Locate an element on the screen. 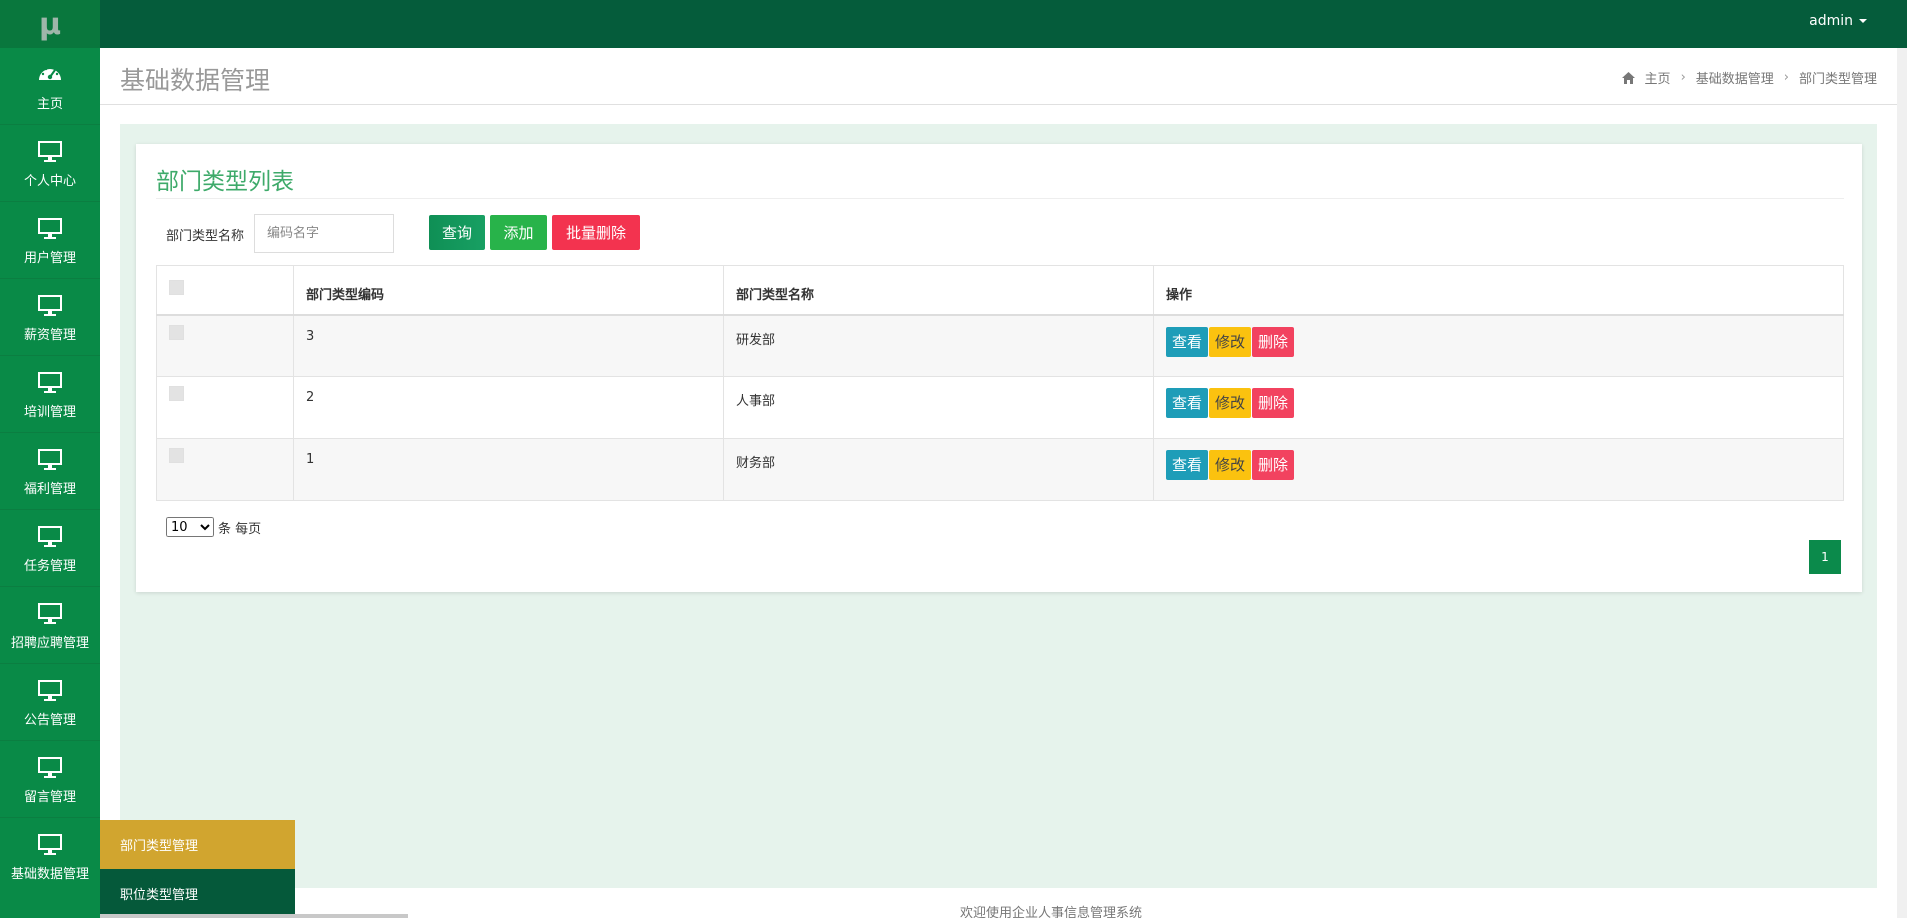  batch-delete-button: 批量删除 is located at coordinates (596, 232).